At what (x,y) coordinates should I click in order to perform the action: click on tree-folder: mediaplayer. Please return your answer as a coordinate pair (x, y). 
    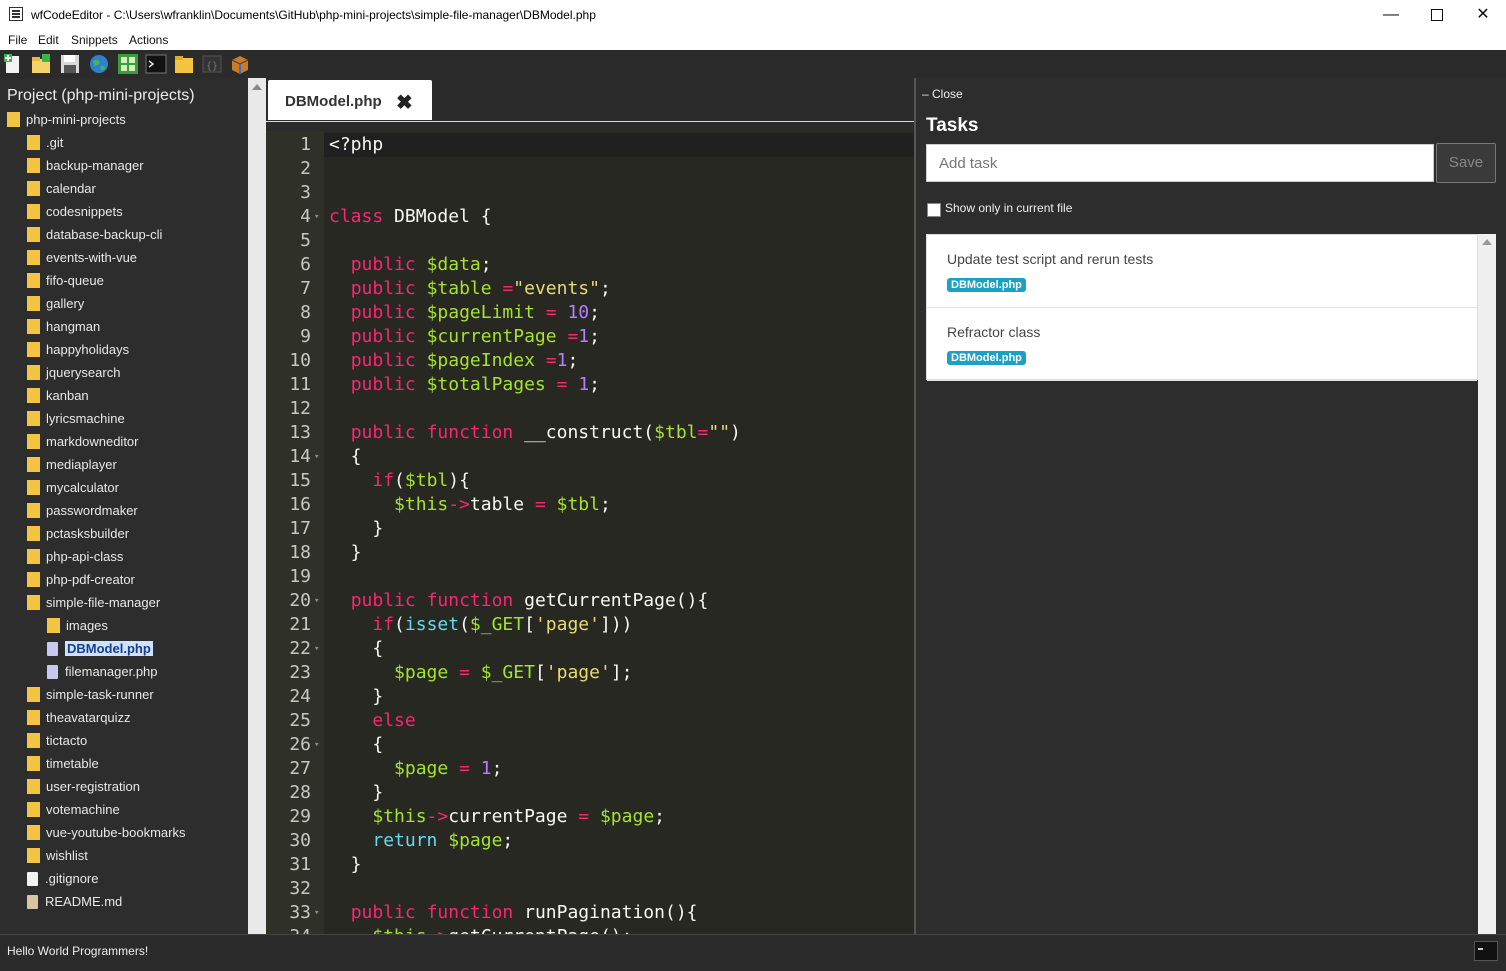
    Looking at the image, I should click on (72, 465).